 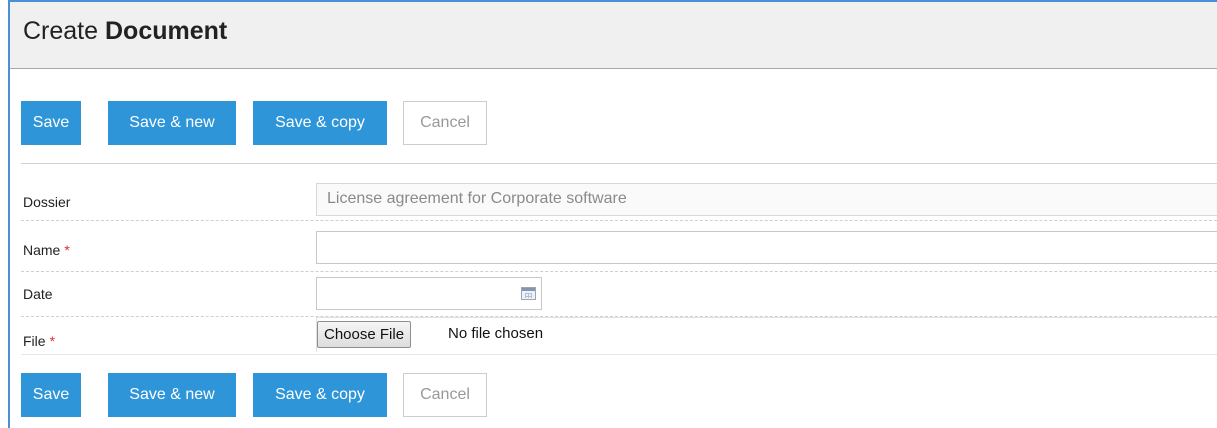 What do you see at coordinates (364, 334) in the screenshot?
I see `choose-file-button: Choose File` at bounding box center [364, 334].